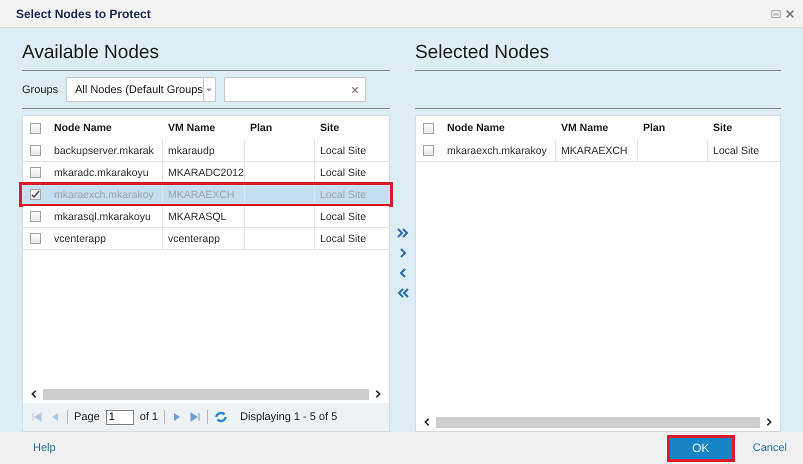  What do you see at coordinates (106, 172) in the screenshot?
I see `table-cell: mkaradc.mkarakoyu` at bounding box center [106, 172].